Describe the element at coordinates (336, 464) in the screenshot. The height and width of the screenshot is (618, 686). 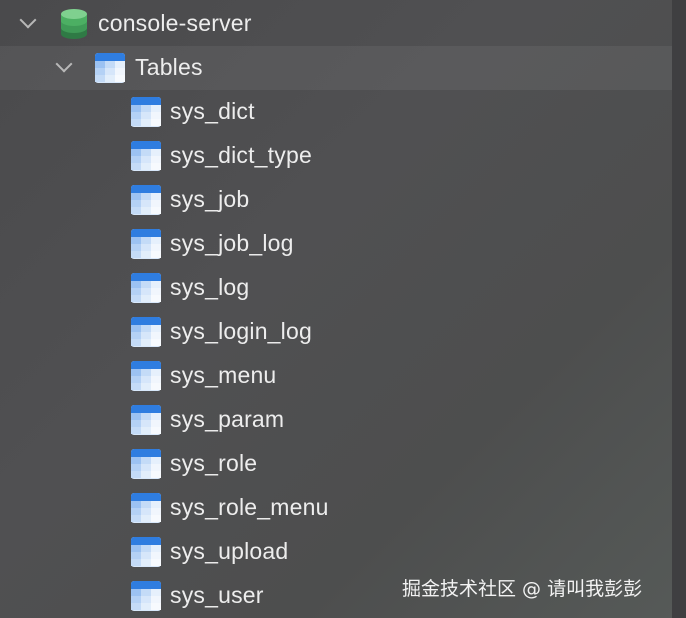
I see `table-item-sys-role: sys_role` at that location.